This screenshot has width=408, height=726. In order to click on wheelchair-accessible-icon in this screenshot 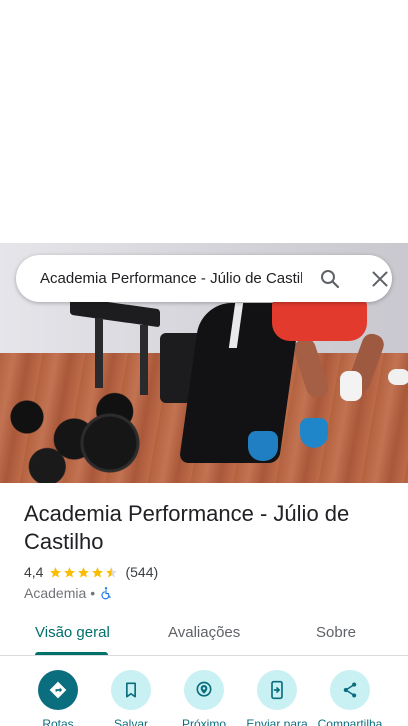, I will do `click(106, 593)`.